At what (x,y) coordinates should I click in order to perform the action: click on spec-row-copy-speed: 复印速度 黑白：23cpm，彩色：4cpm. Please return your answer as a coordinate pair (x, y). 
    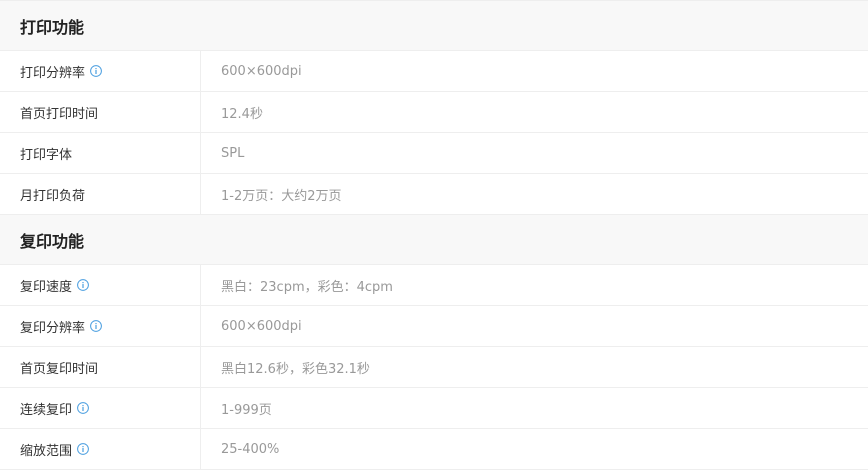
    Looking at the image, I should click on (434, 285).